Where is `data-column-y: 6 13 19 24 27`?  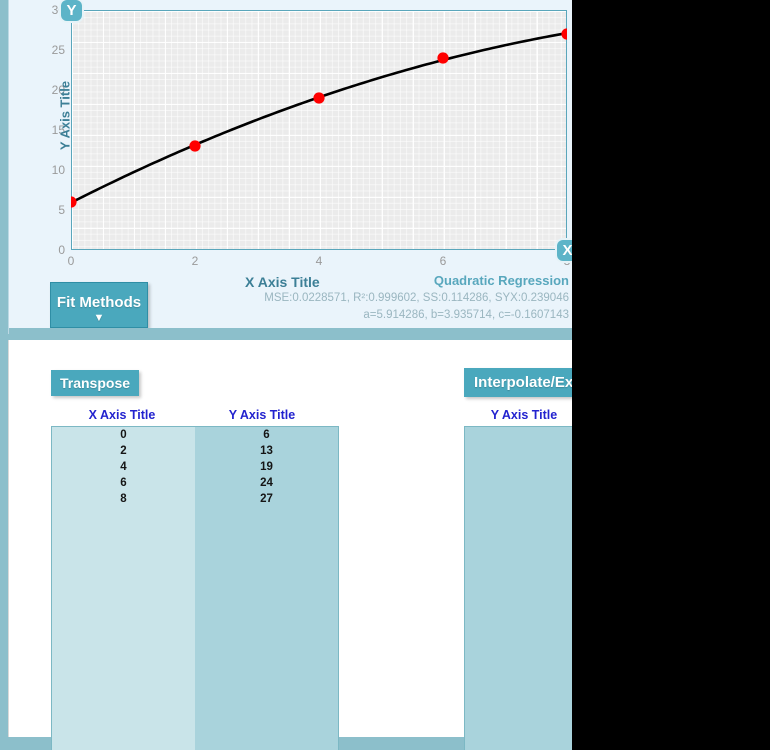 data-column-y: 6 13 19 24 27 is located at coordinates (266, 588).